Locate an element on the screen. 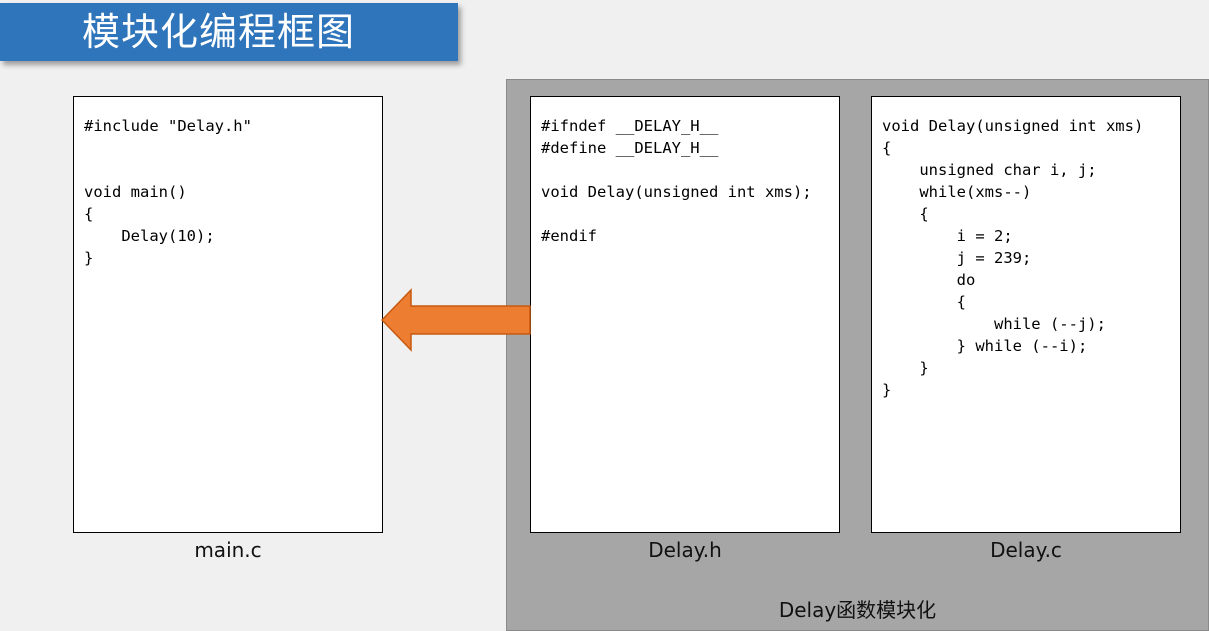 Image resolution: width=1209 pixels, height=631 pixels. main-c-caption: main.c is located at coordinates (228, 550).